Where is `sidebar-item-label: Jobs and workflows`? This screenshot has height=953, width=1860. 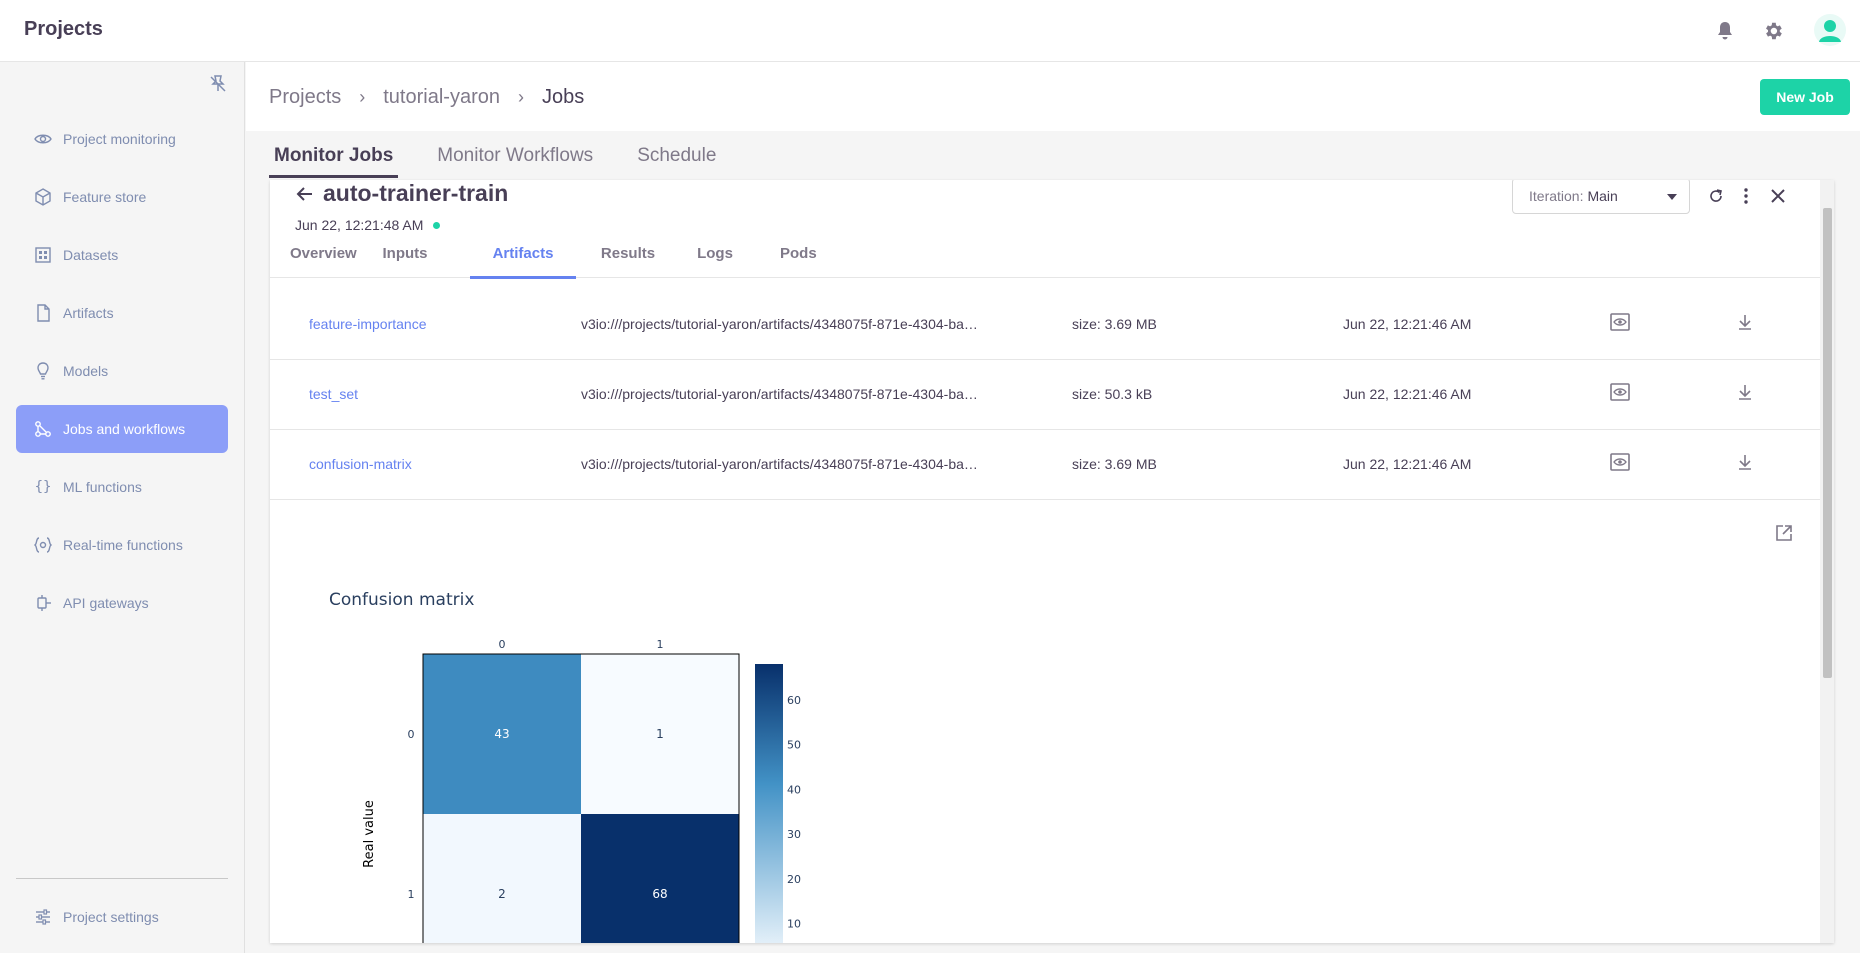
sidebar-item-label: Jobs and workflows is located at coordinates (124, 429).